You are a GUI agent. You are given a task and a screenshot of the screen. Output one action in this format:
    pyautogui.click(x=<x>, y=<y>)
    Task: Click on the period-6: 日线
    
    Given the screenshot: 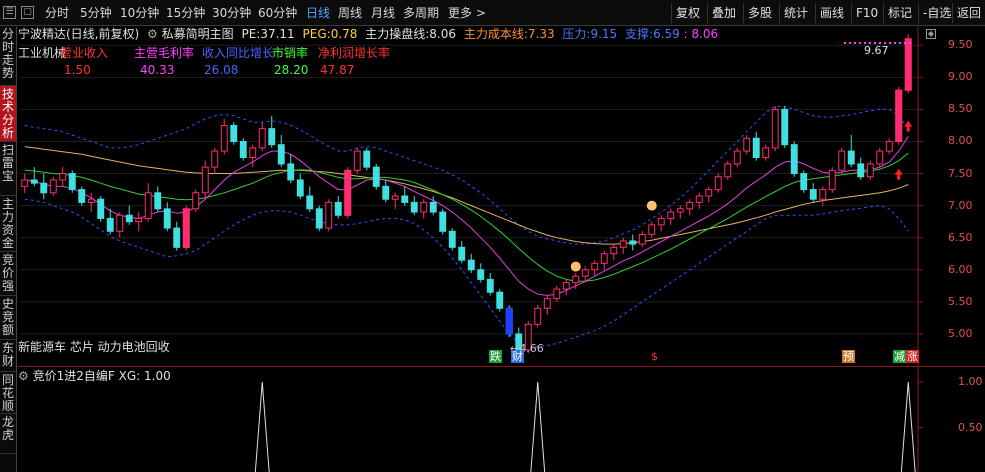 What is the action you would take?
    pyautogui.click(x=318, y=13)
    